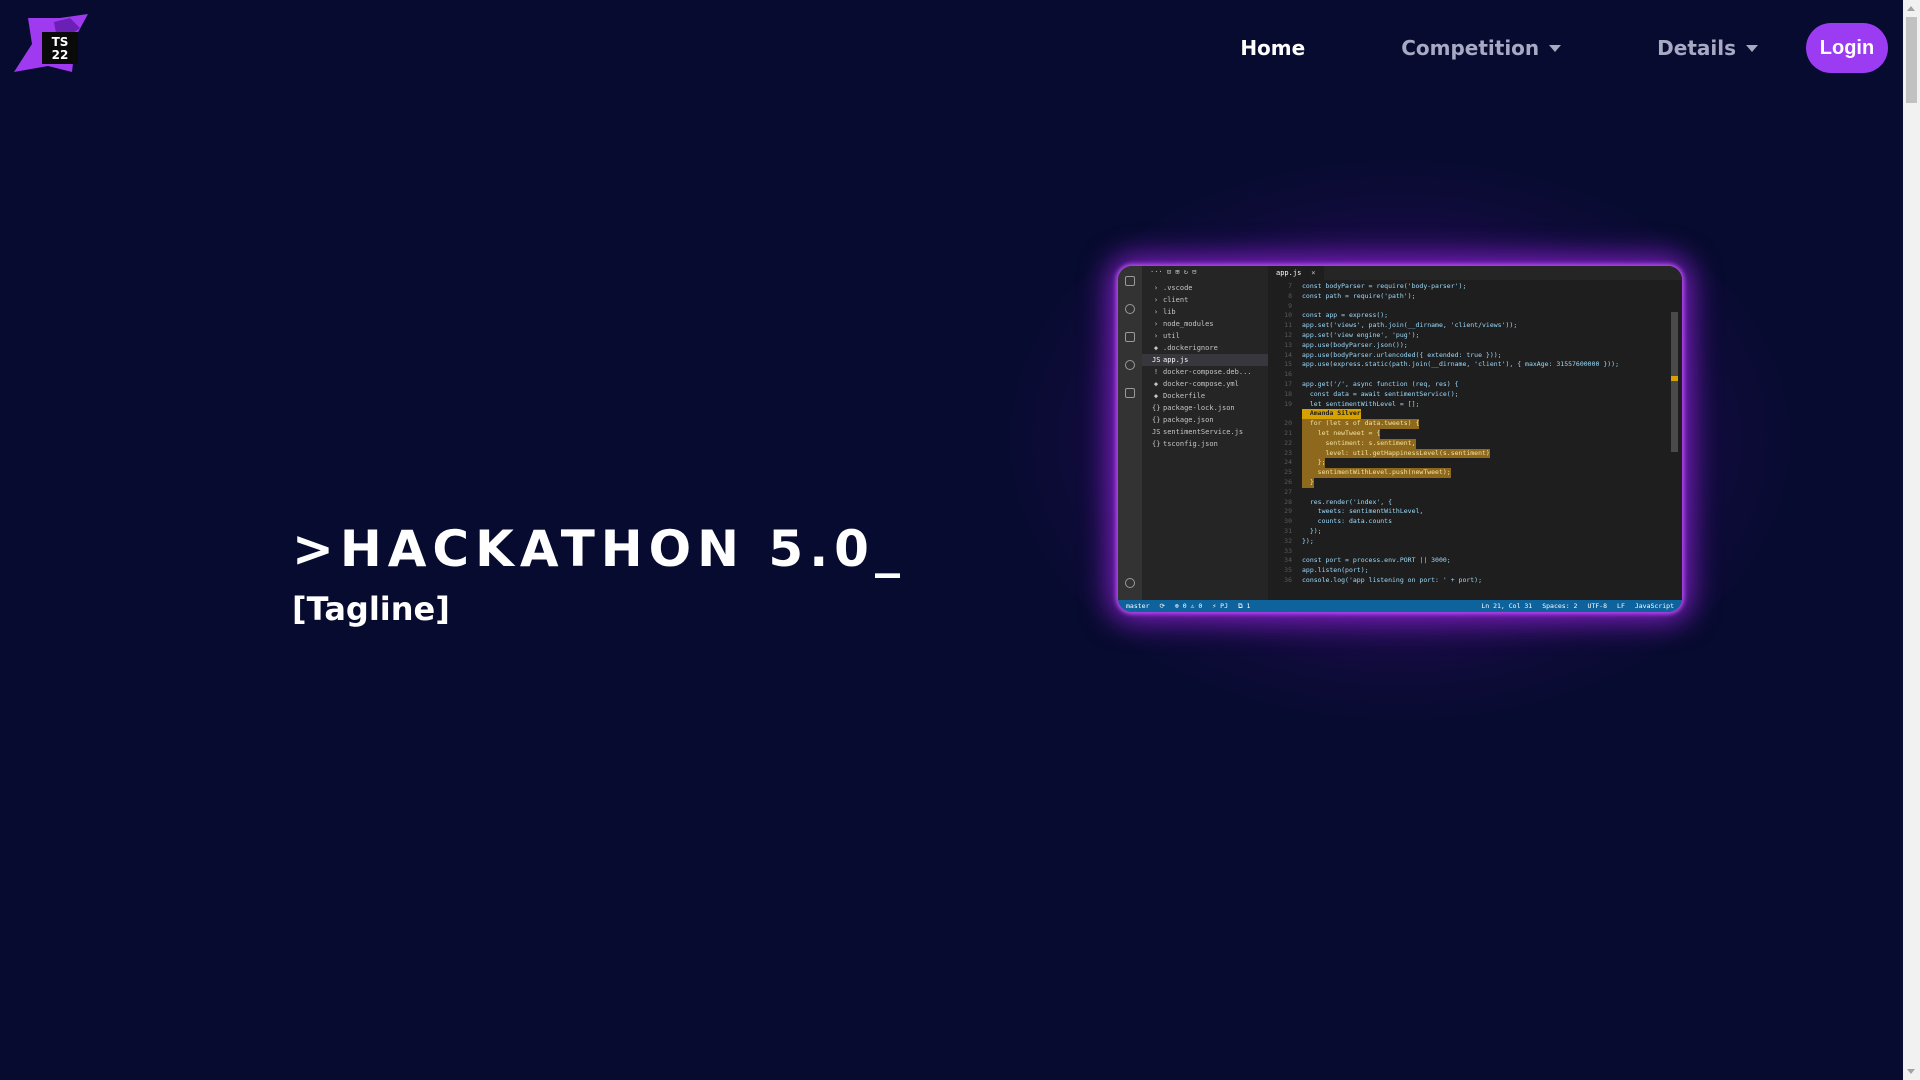 This screenshot has height=1080, width=1920. Describe the element at coordinates (1130, 337) in the screenshot. I see `source-control-icon` at that location.